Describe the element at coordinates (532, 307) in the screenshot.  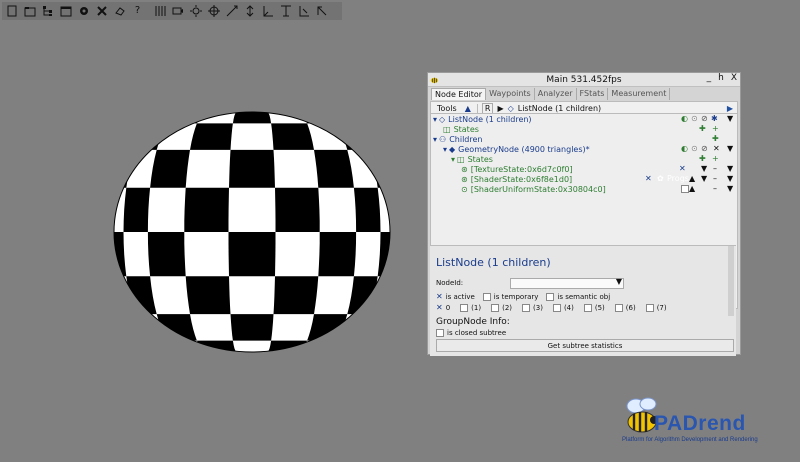
I see `flag-3-checkbox: (3)` at that location.